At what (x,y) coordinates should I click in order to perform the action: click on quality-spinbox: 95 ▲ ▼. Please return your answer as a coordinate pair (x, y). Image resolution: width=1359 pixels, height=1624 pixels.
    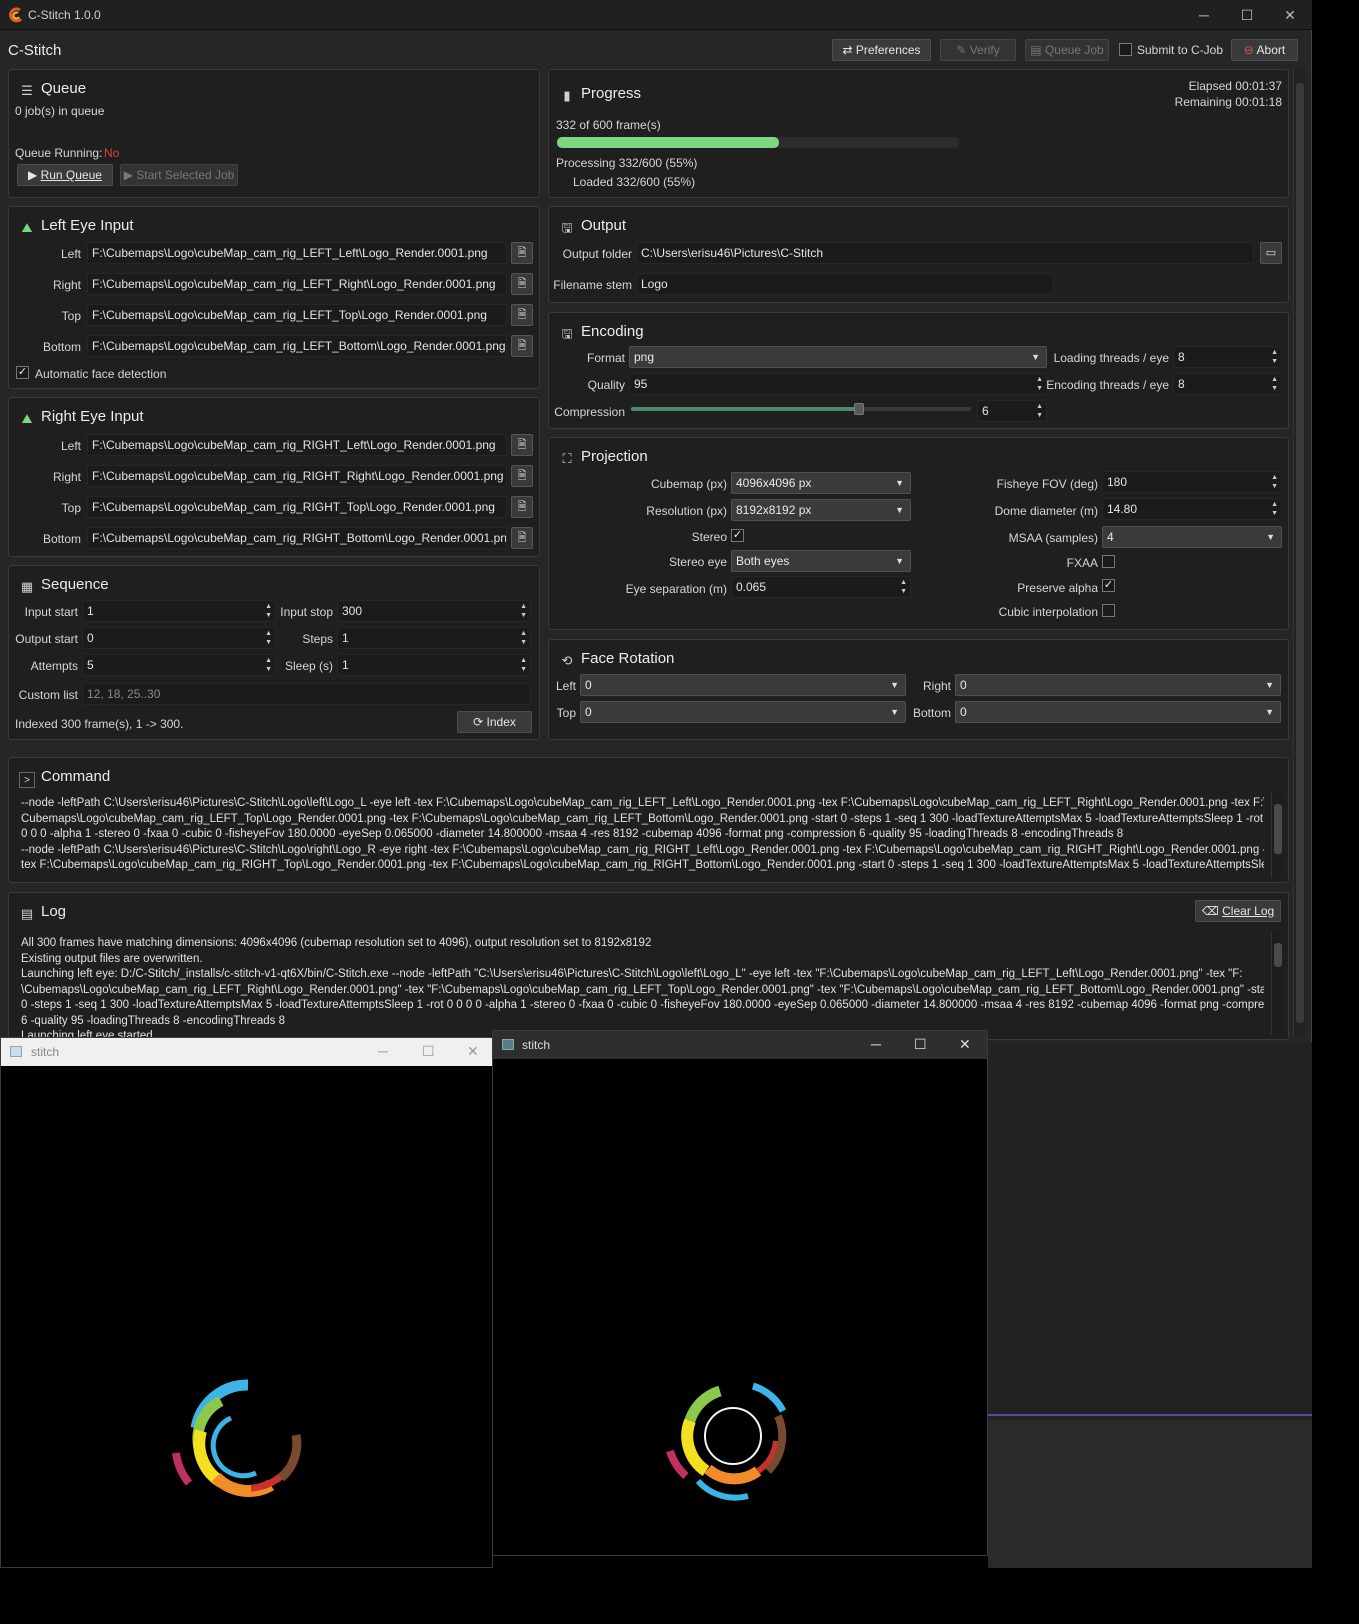
    Looking at the image, I should click on (838, 384).